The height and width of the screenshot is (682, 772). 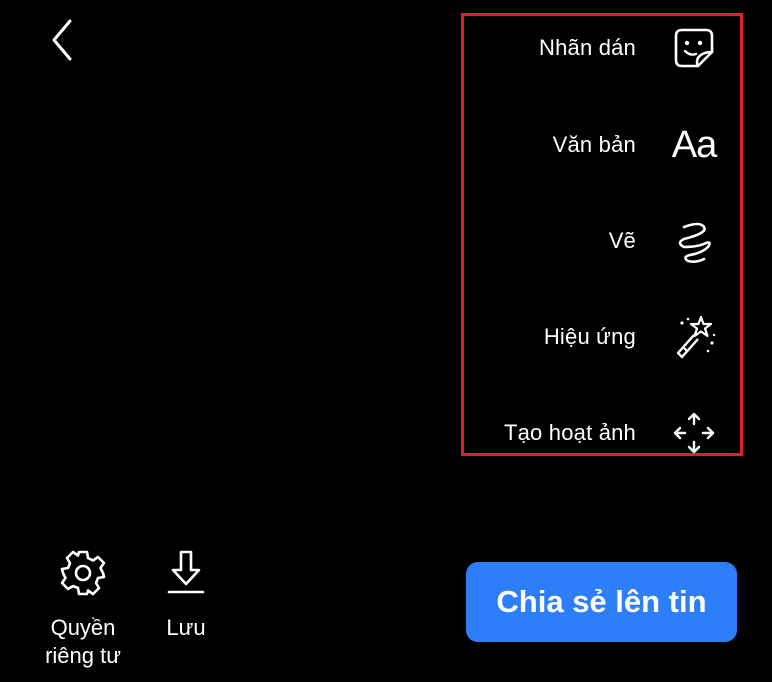 What do you see at coordinates (186, 572) in the screenshot?
I see `download-icon` at bounding box center [186, 572].